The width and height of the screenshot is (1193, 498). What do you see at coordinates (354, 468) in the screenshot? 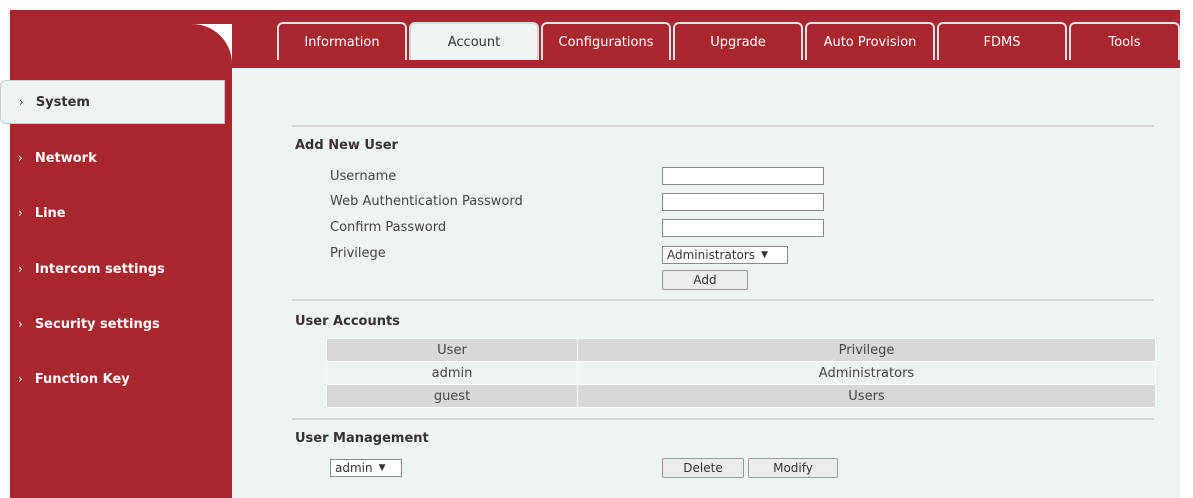
I see `user-selected-value: admin` at bounding box center [354, 468].